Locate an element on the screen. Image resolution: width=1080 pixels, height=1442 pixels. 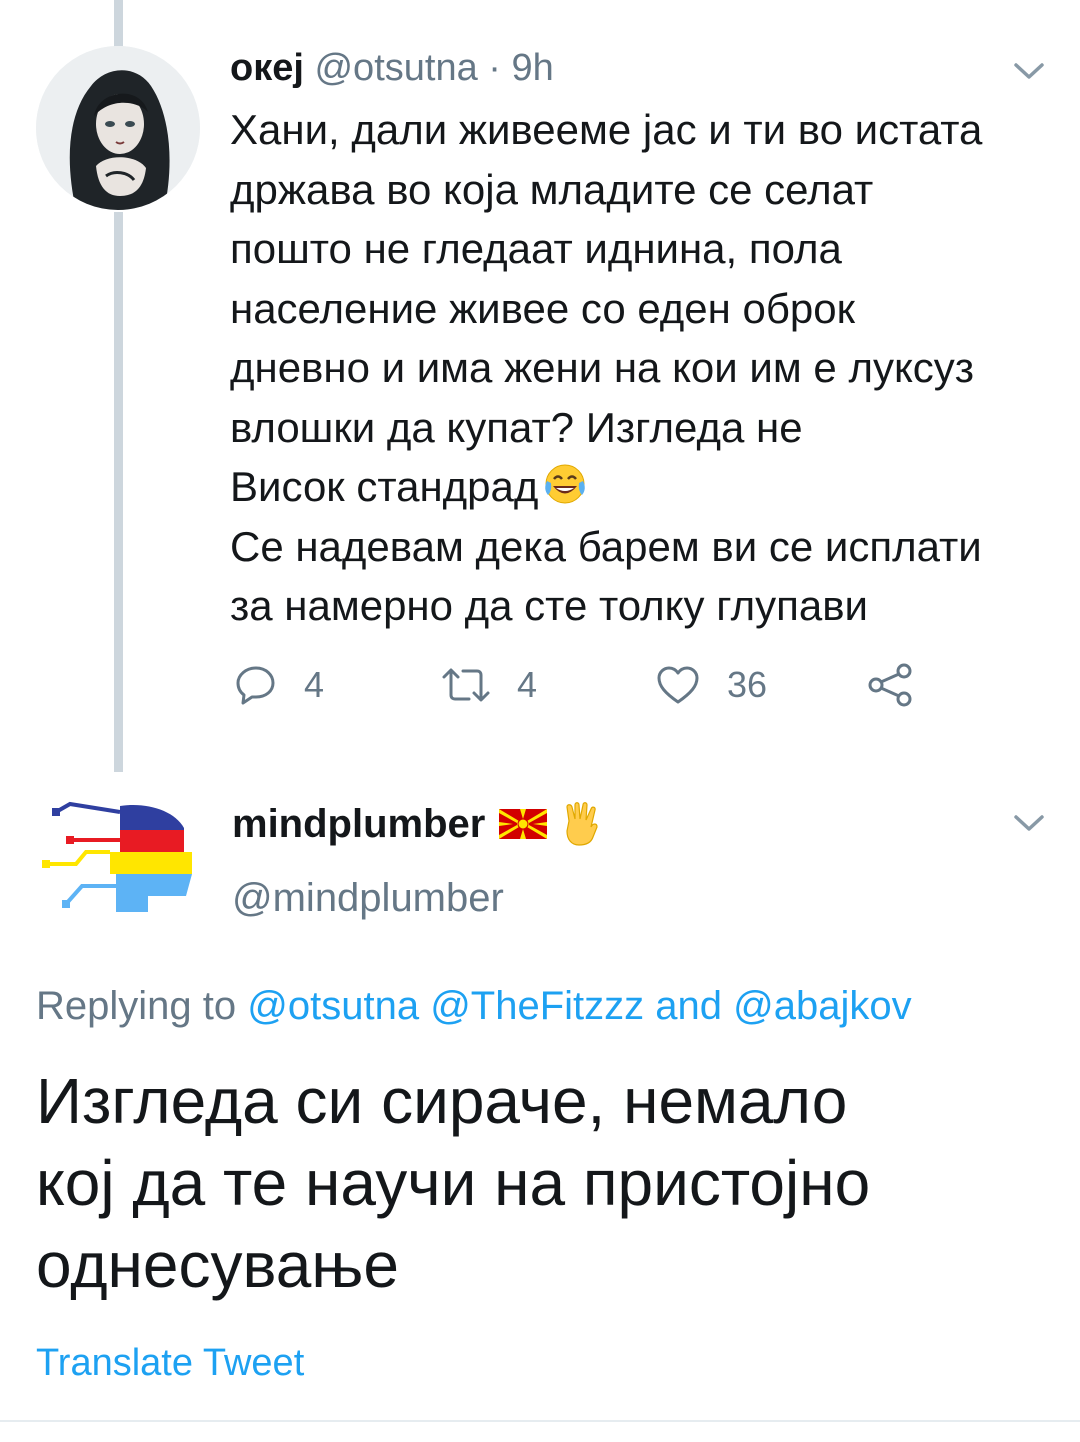
tweet-line: држава во која младите се селат is located at coordinates (552, 189).